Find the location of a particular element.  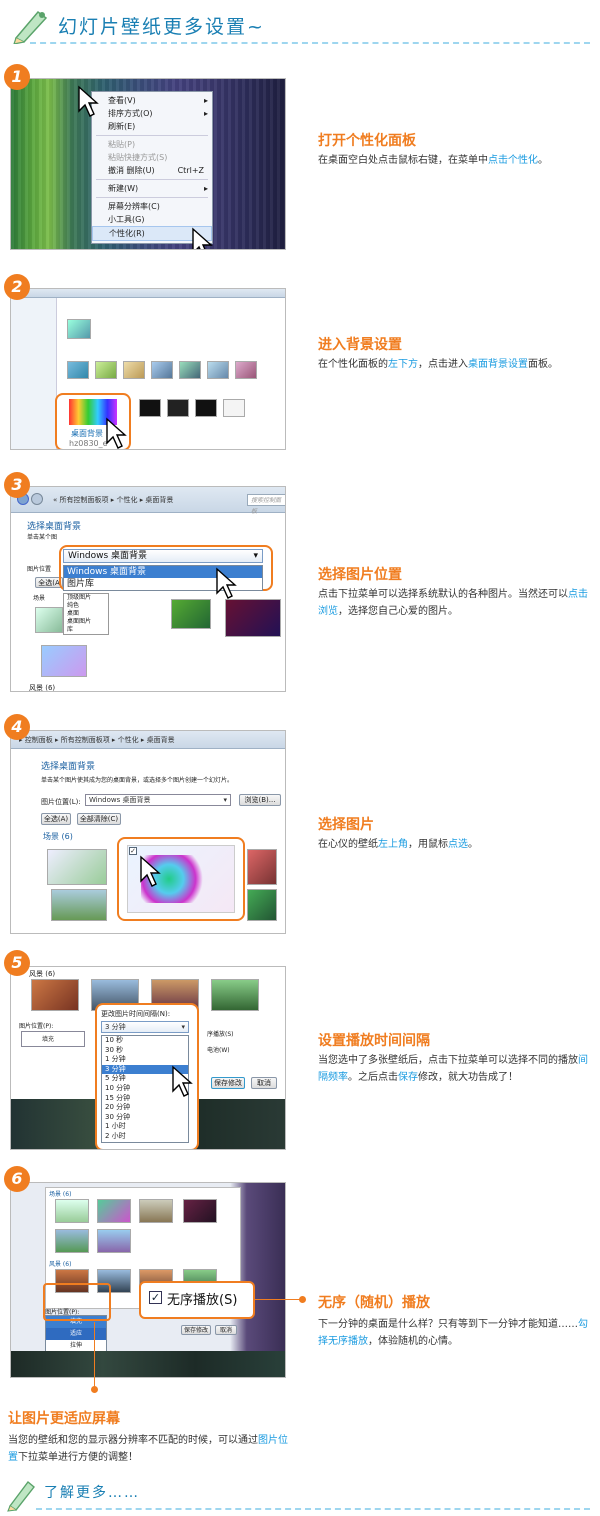

shuffle-checkbox: ✓ is located at coordinates (155, 1297).